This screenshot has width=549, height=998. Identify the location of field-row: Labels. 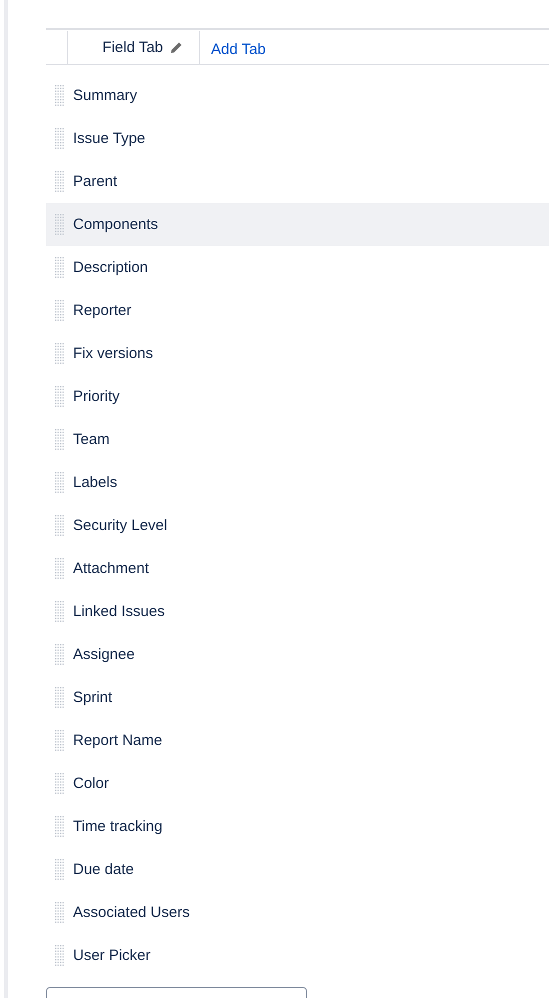
(297, 482).